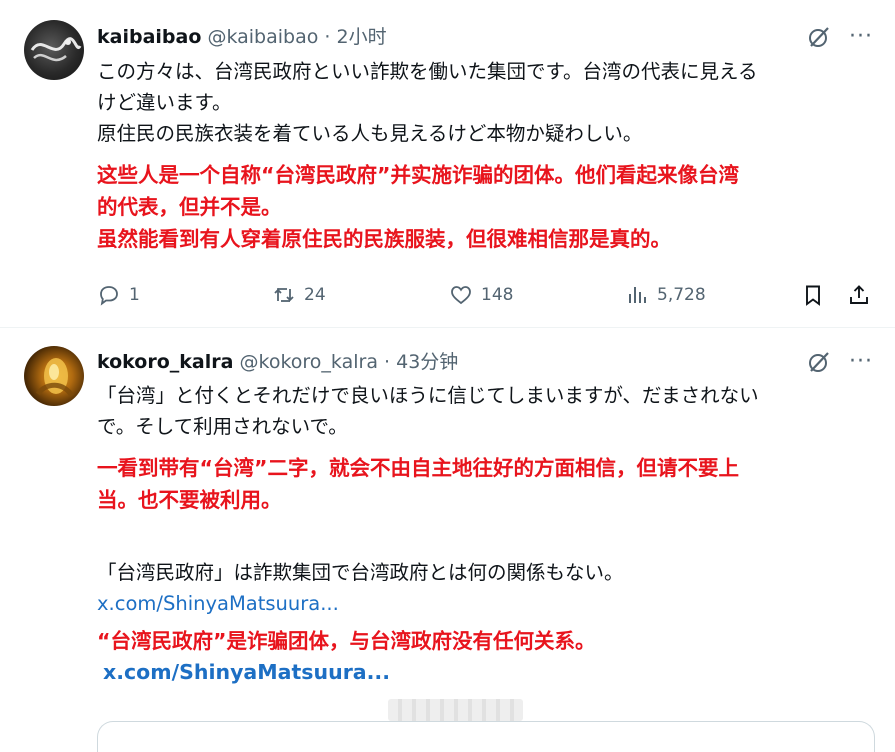 This screenshot has height=752, width=895. What do you see at coordinates (418, 175) in the screenshot?
I see `translation-line: 这些人是一个自称“台湾民政府”并实施诈骗的团体。他们看起来像台湾` at bounding box center [418, 175].